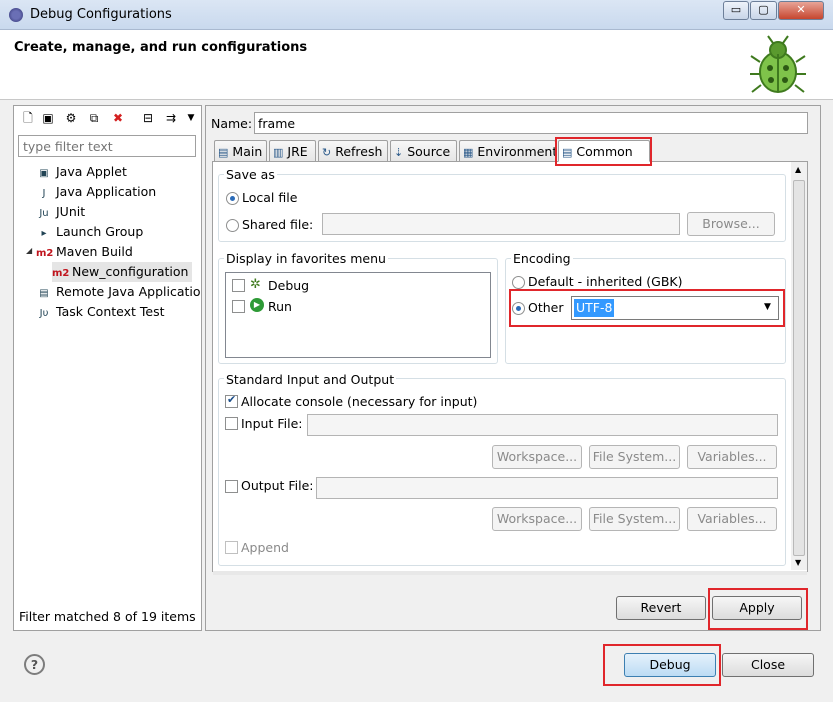 The height and width of the screenshot is (702, 833). What do you see at coordinates (238, 285) in the screenshot?
I see `favorite-debug-checkbox` at bounding box center [238, 285].